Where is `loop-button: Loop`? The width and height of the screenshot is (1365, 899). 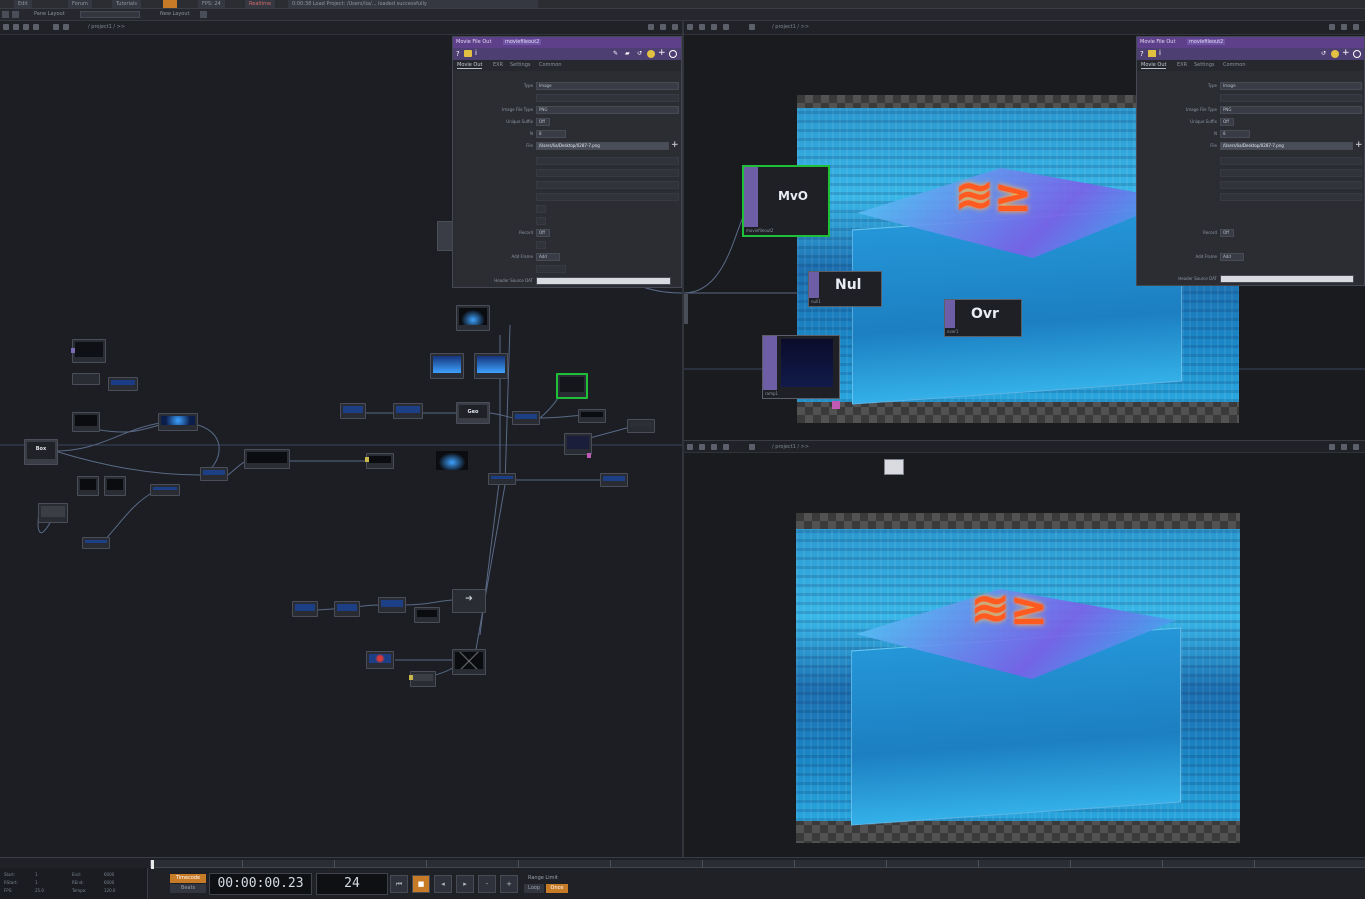
loop-button: Loop is located at coordinates (534, 888).